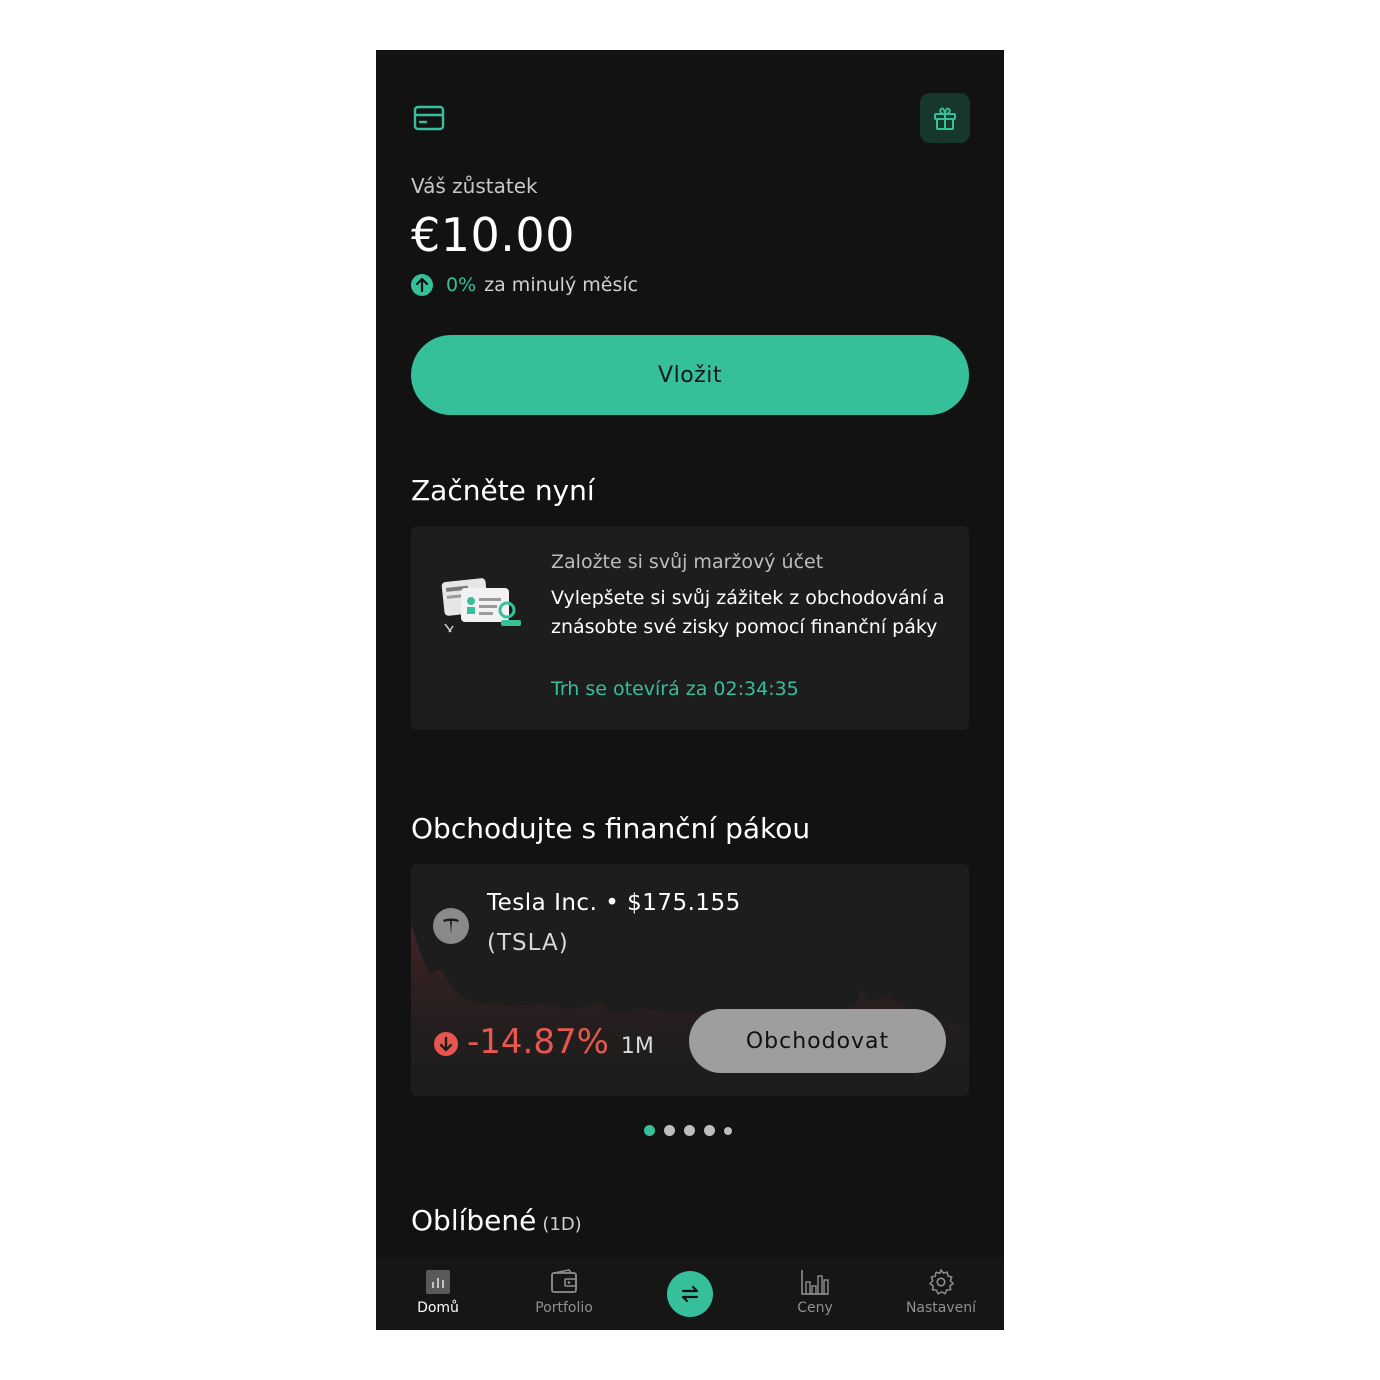 This screenshot has height=1380, width=1380. Describe the element at coordinates (562, 1224) in the screenshot. I see `favorites-timeframe: (1D)` at that location.